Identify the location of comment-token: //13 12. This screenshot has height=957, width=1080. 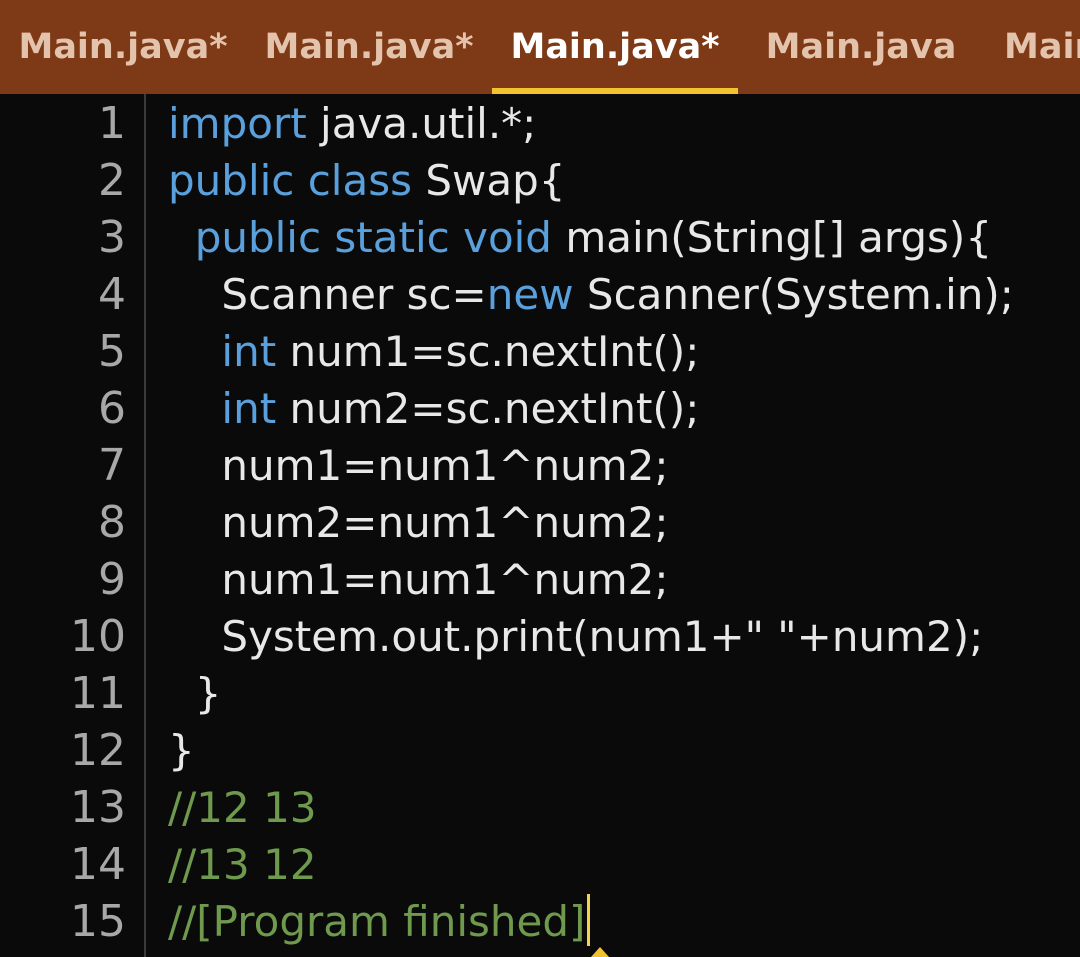
(242, 864).